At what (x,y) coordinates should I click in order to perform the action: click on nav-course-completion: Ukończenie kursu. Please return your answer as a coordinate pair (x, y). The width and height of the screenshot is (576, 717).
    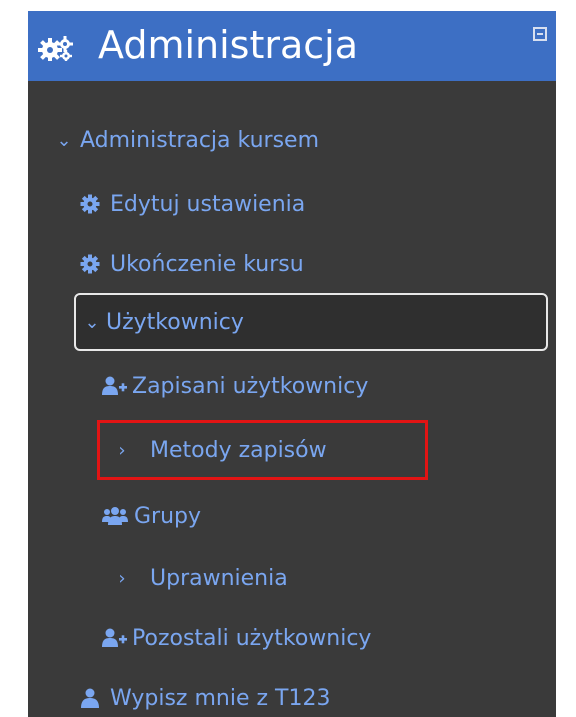
    Looking at the image, I should click on (192, 264).